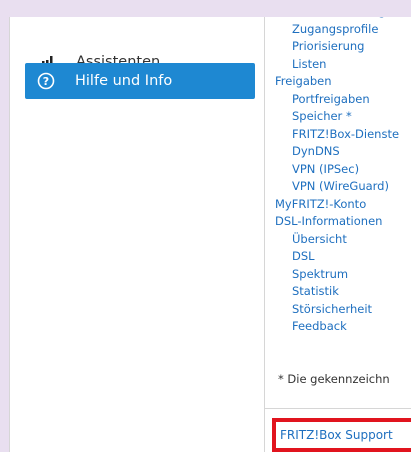 The image size is (411, 452). I want to click on tree-link-vpn-ipsec: VPN (IPSec), so click(332, 170).